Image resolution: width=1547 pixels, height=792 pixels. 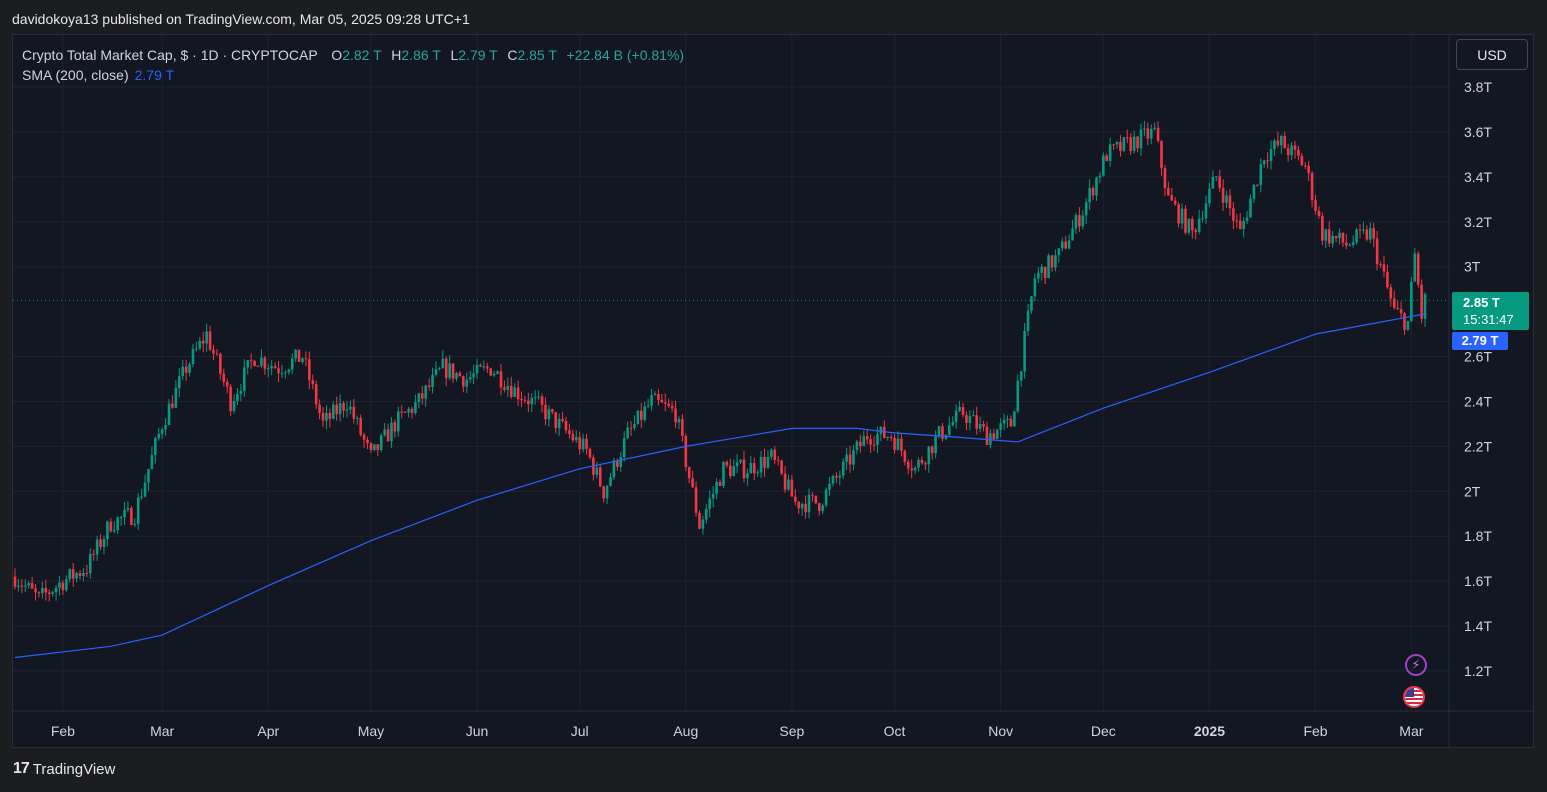 What do you see at coordinates (337, 55) in the screenshot?
I see `legend-open-label: O` at bounding box center [337, 55].